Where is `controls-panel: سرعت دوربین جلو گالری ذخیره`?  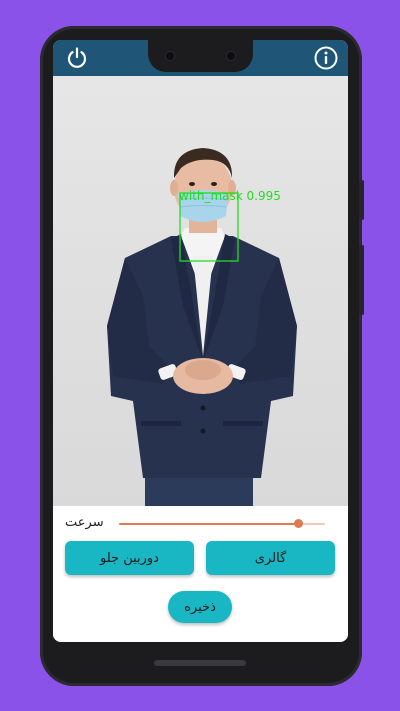
controls-panel: سرعت دوربین جلو گالری ذخیره is located at coordinates (200, 574).